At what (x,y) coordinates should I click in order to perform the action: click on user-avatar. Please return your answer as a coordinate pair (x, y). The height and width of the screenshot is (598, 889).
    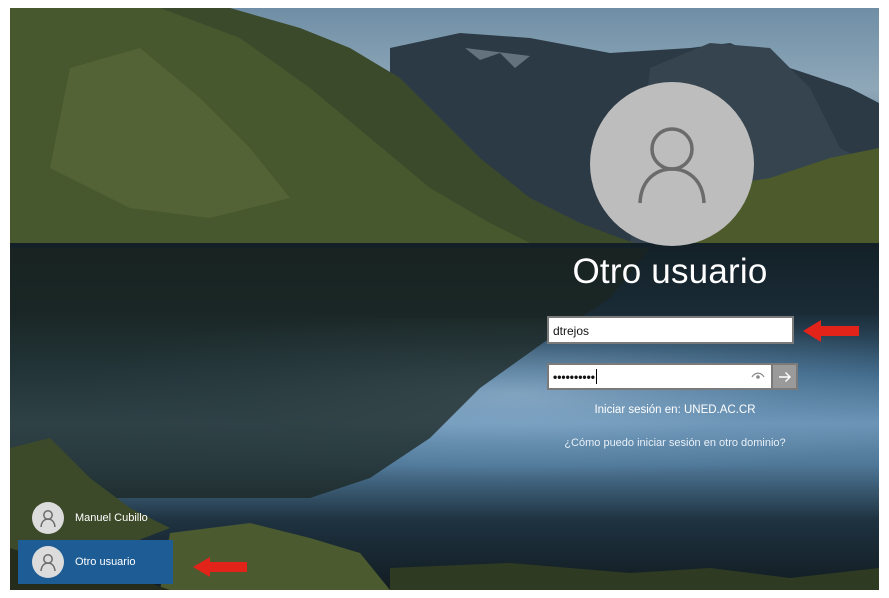
    Looking at the image, I should click on (672, 164).